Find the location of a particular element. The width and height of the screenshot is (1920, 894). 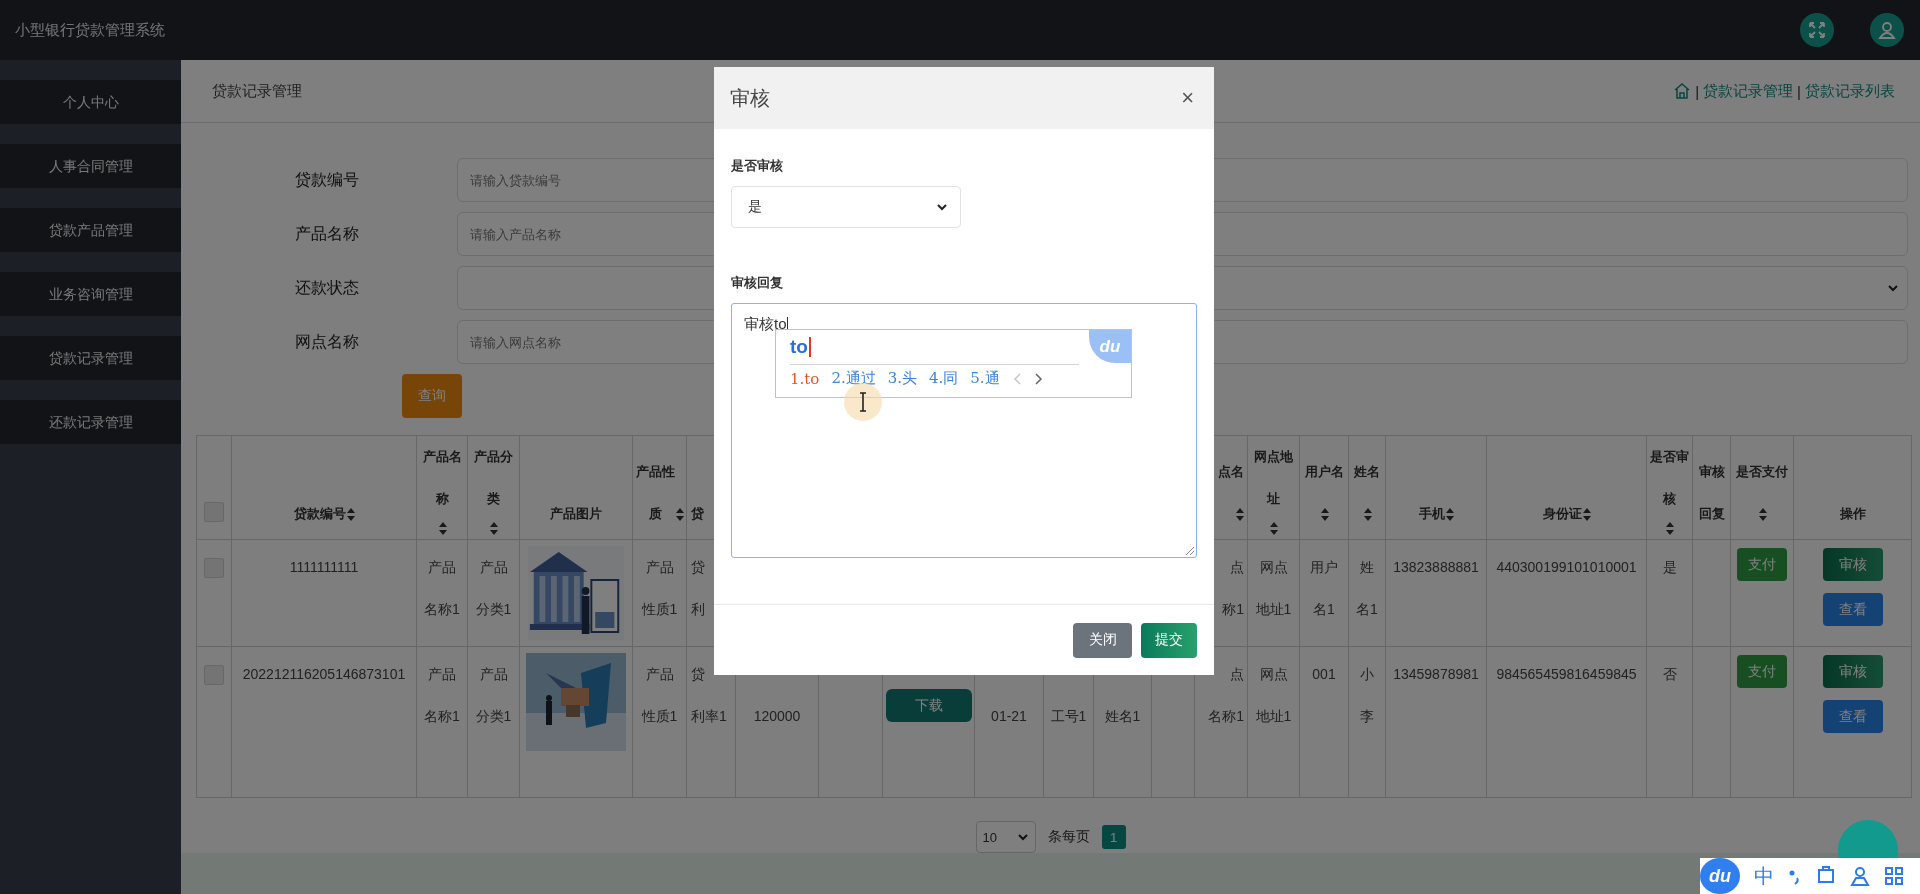

column-header: 是否支付 is located at coordinates (1762, 472).